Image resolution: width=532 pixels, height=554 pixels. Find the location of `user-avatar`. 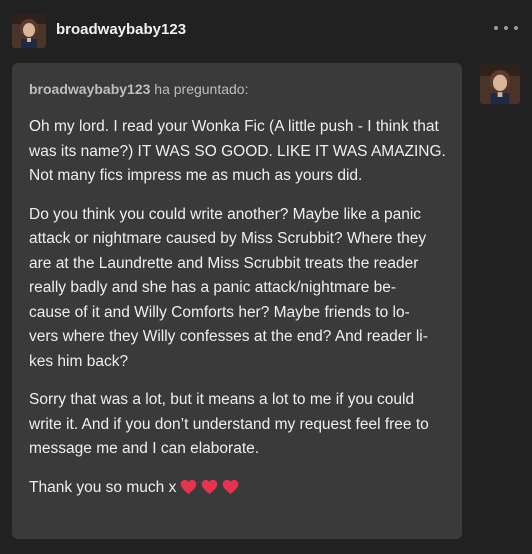

user-avatar is located at coordinates (29, 31).